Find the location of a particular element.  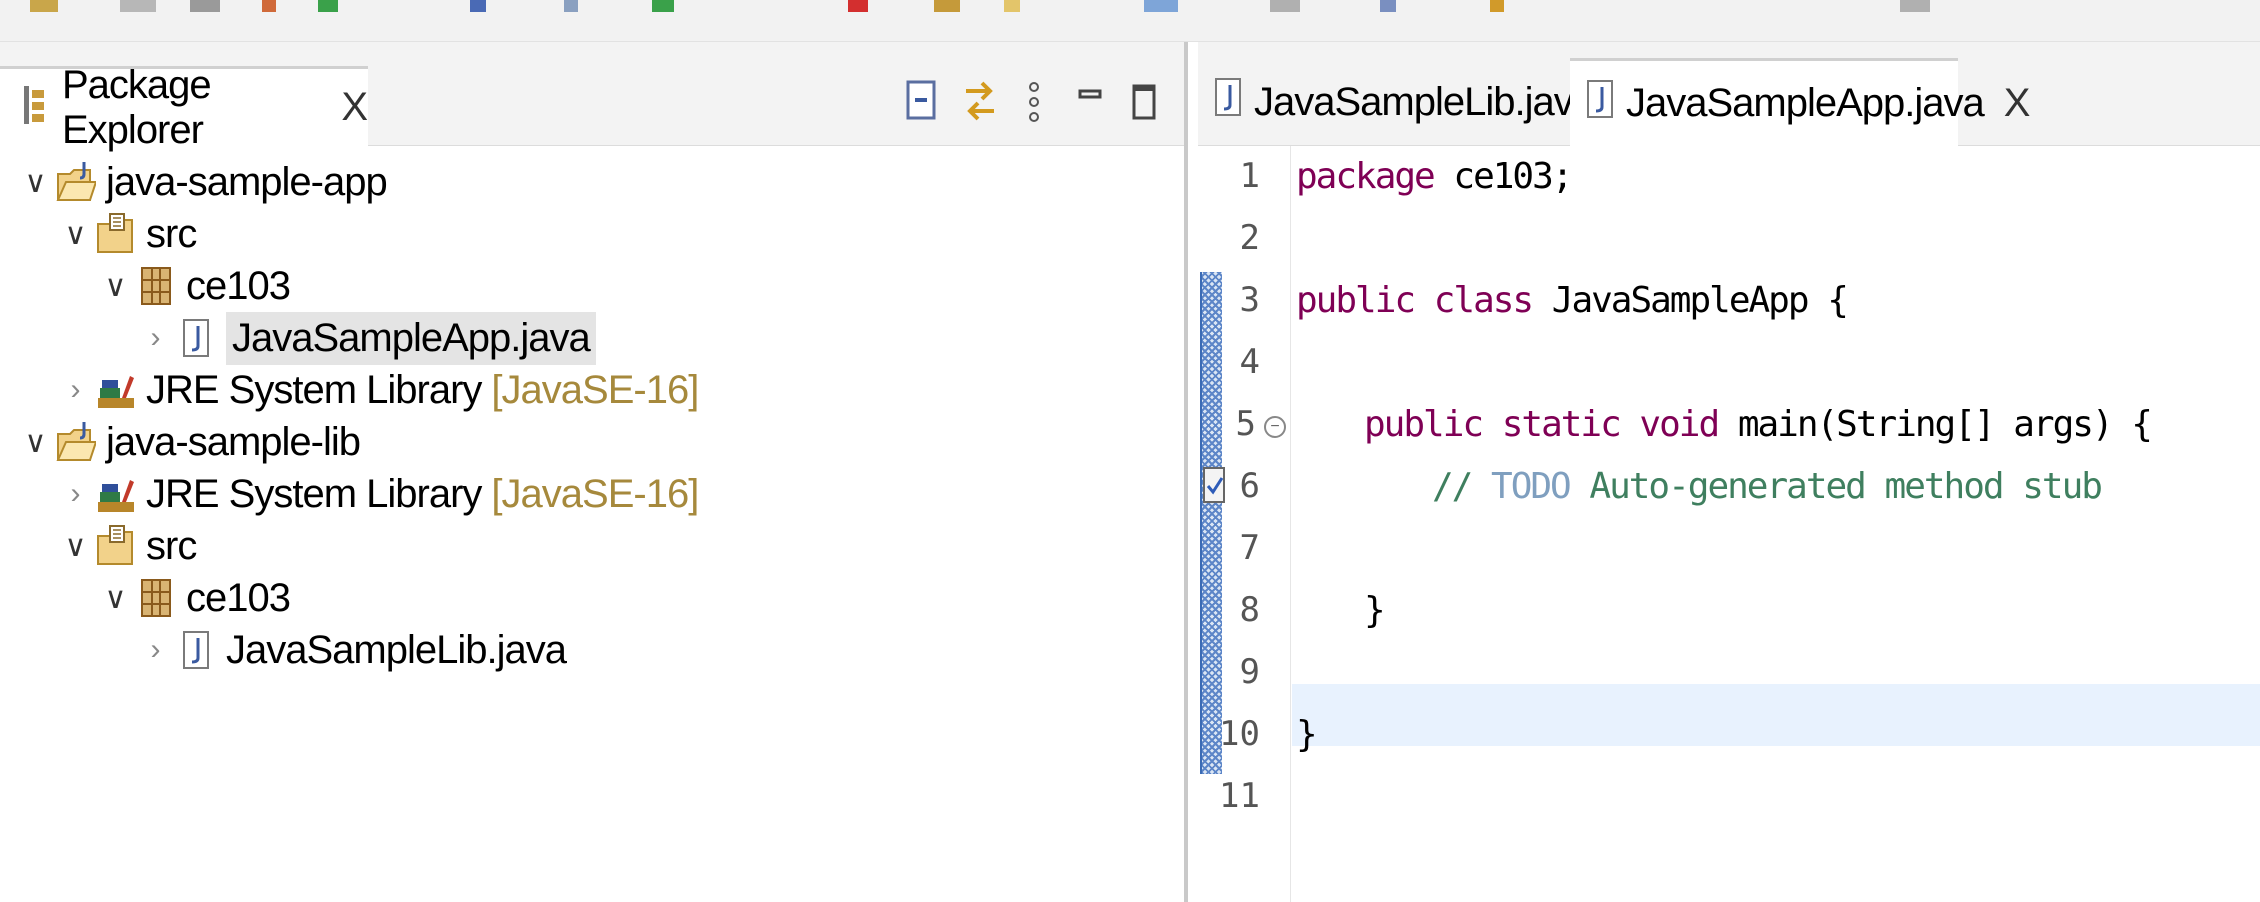

maximize-icon is located at coordinates (1144, 102).